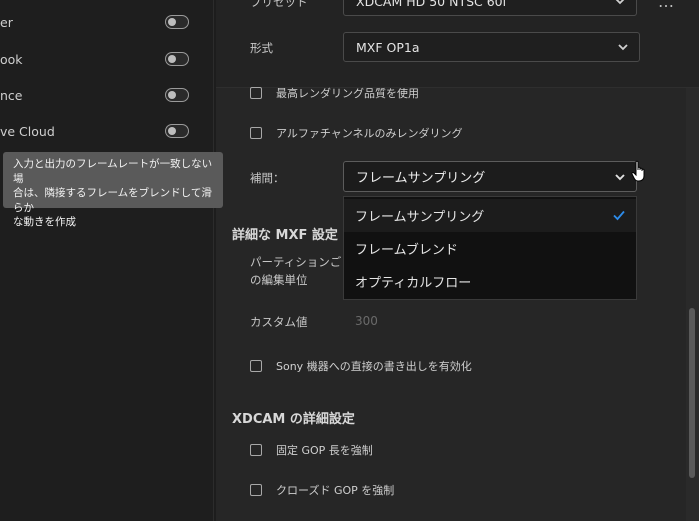  Describe the element at coordinates (44, 222) in the screenshot. I see `tooltip-line: な動きを作成` at that location.